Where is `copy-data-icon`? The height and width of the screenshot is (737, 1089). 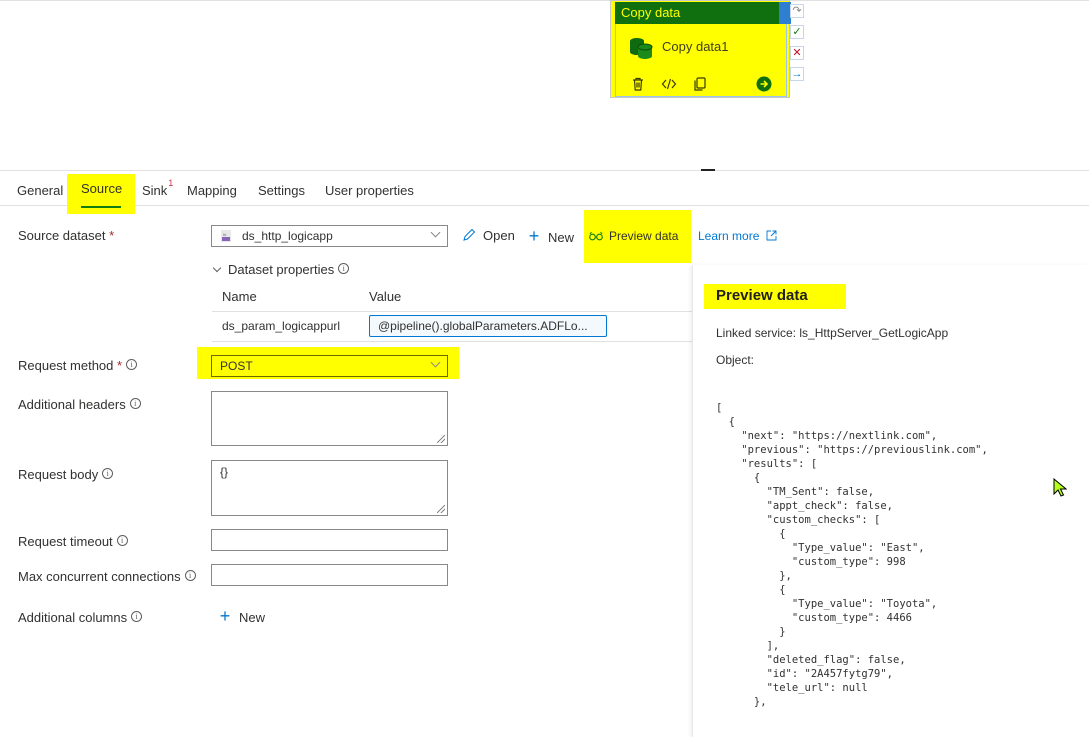
copy-data-icon is located at coordinates (641, 48).